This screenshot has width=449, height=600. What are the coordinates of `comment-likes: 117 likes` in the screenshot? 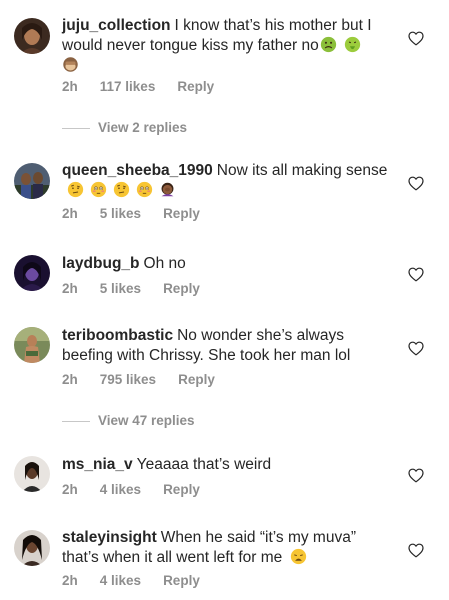 It's located at (128, 86).